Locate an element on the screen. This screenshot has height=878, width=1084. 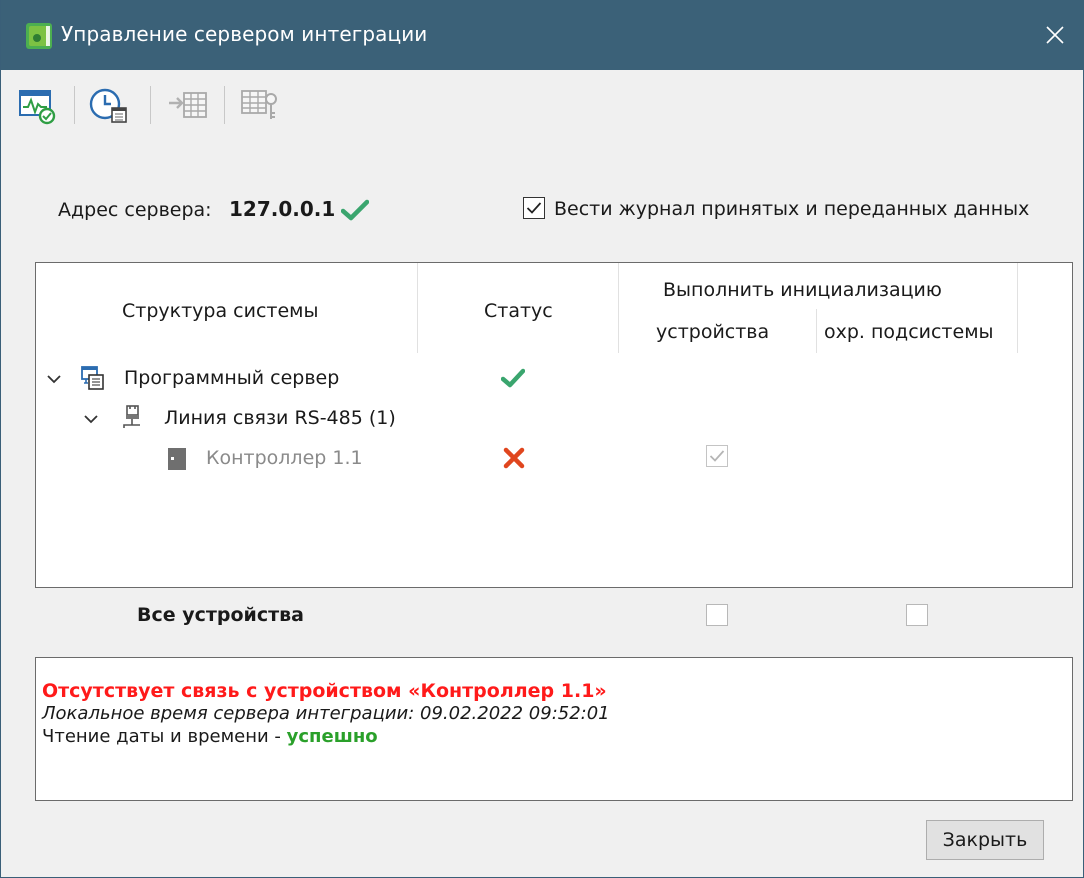
clock-calendar-icon is located at coordinates (108, 105).